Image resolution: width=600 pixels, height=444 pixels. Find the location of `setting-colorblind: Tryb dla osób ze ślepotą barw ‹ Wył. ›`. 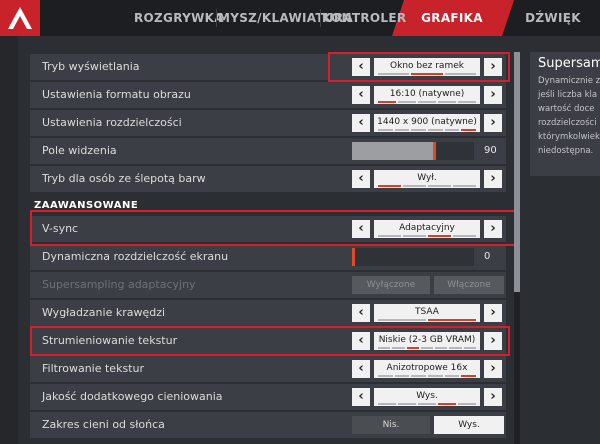

setting-colorblind: Tryb dla osób ze ślepotą barw ‹ Wył. › is located at coordinates (268, 179).